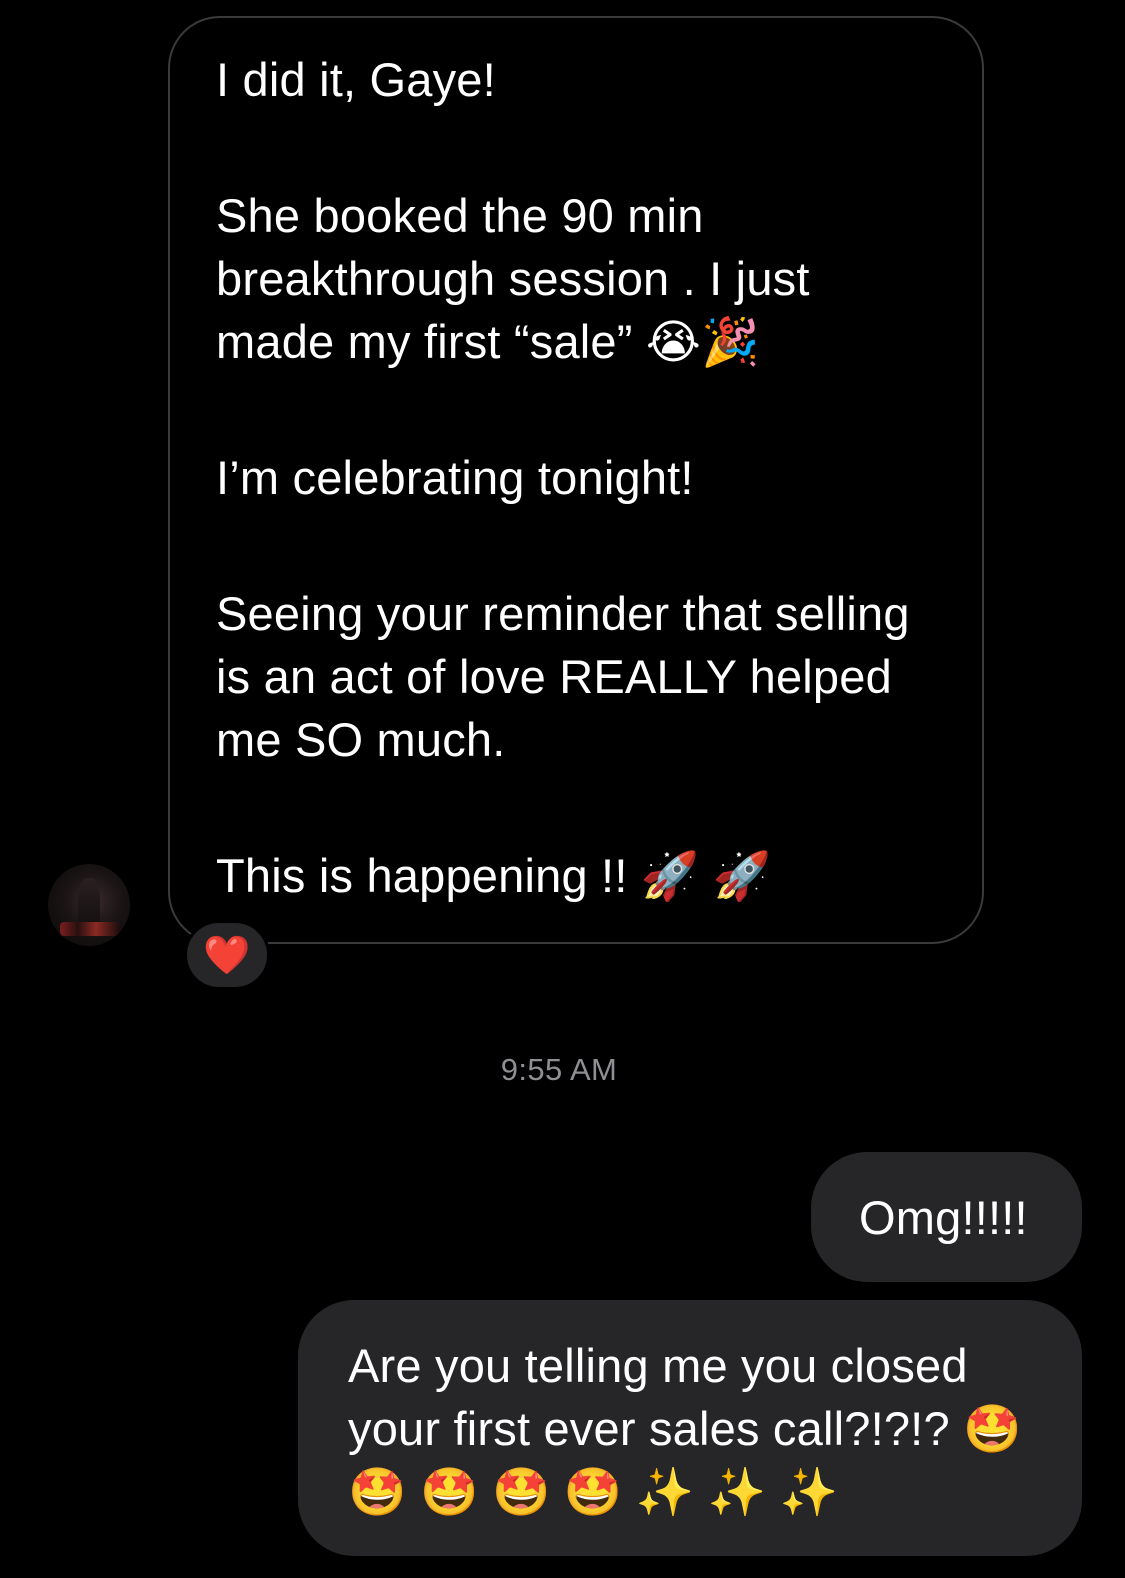 The image size is (1125, 1578). I want to click on message-line: Seeing your reminder that selling, so click(563, 613).